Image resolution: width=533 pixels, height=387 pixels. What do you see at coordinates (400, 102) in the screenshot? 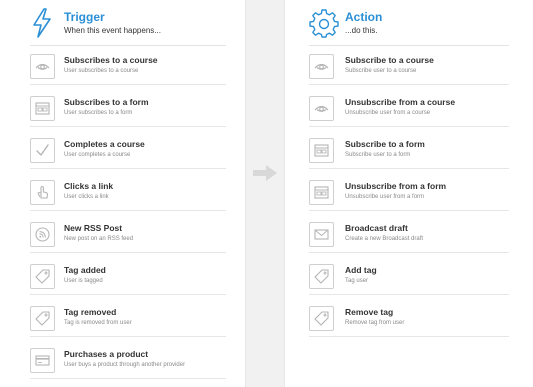
I see `action-item-title: Unsubscribe from a course` at bounding box center [400, 102].